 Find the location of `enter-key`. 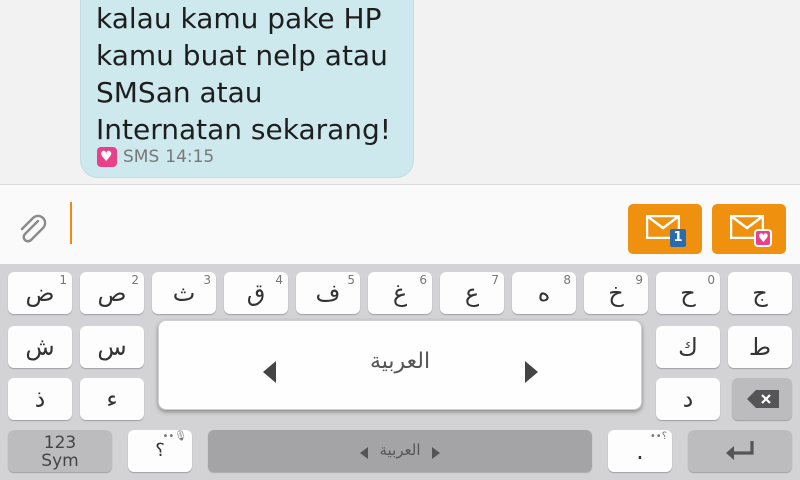

enter-key is located at coordinates (740, 451).